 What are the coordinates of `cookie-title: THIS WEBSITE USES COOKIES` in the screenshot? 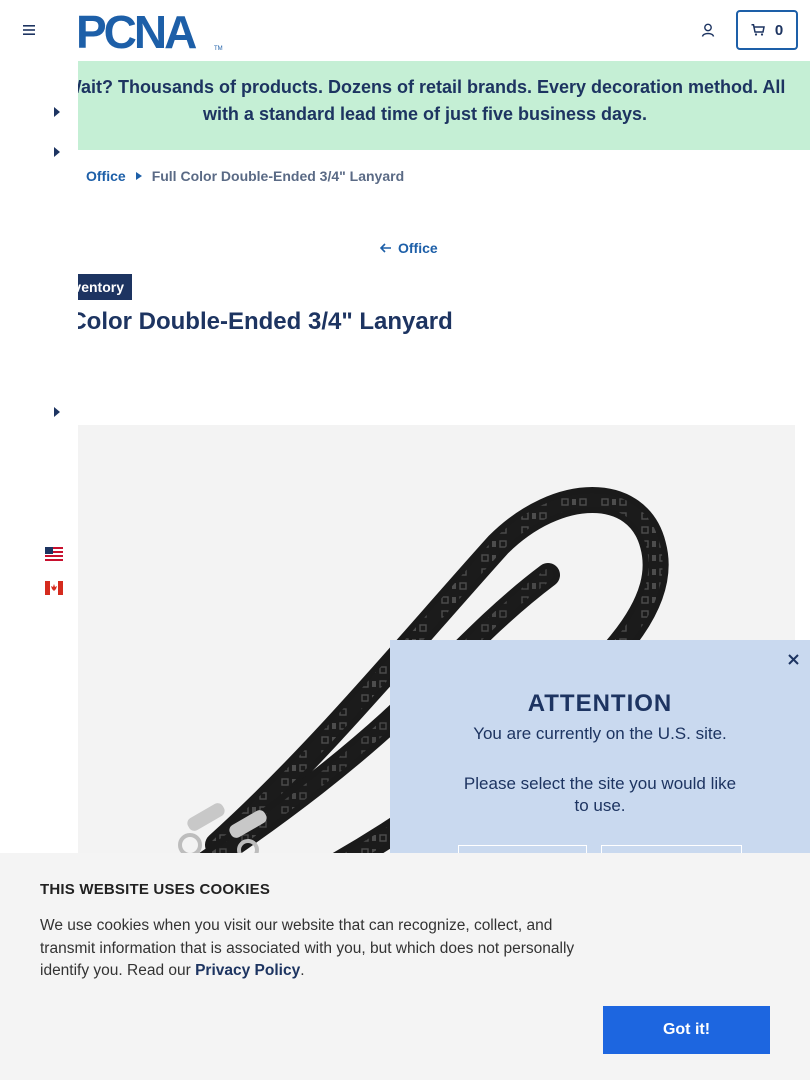 It's located at (155, 889).